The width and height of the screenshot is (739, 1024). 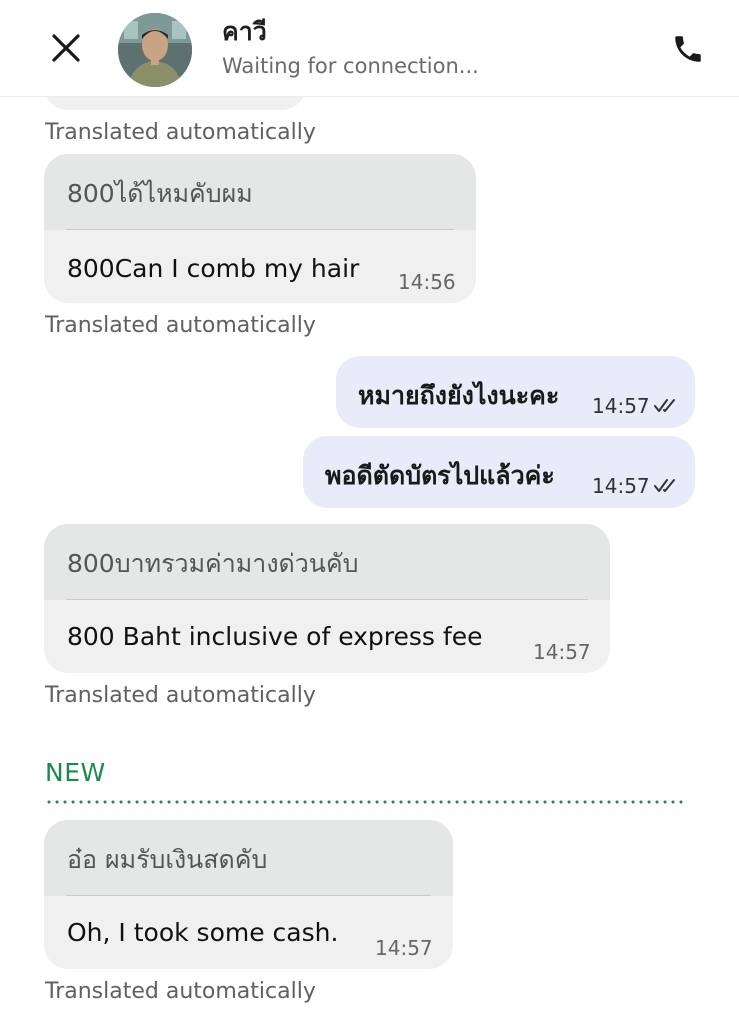 I want to click on outgoing-message-bubble: พอดีตัดบัตรไปแล้วค่ะ 14:57, so click(x=499, y=472).